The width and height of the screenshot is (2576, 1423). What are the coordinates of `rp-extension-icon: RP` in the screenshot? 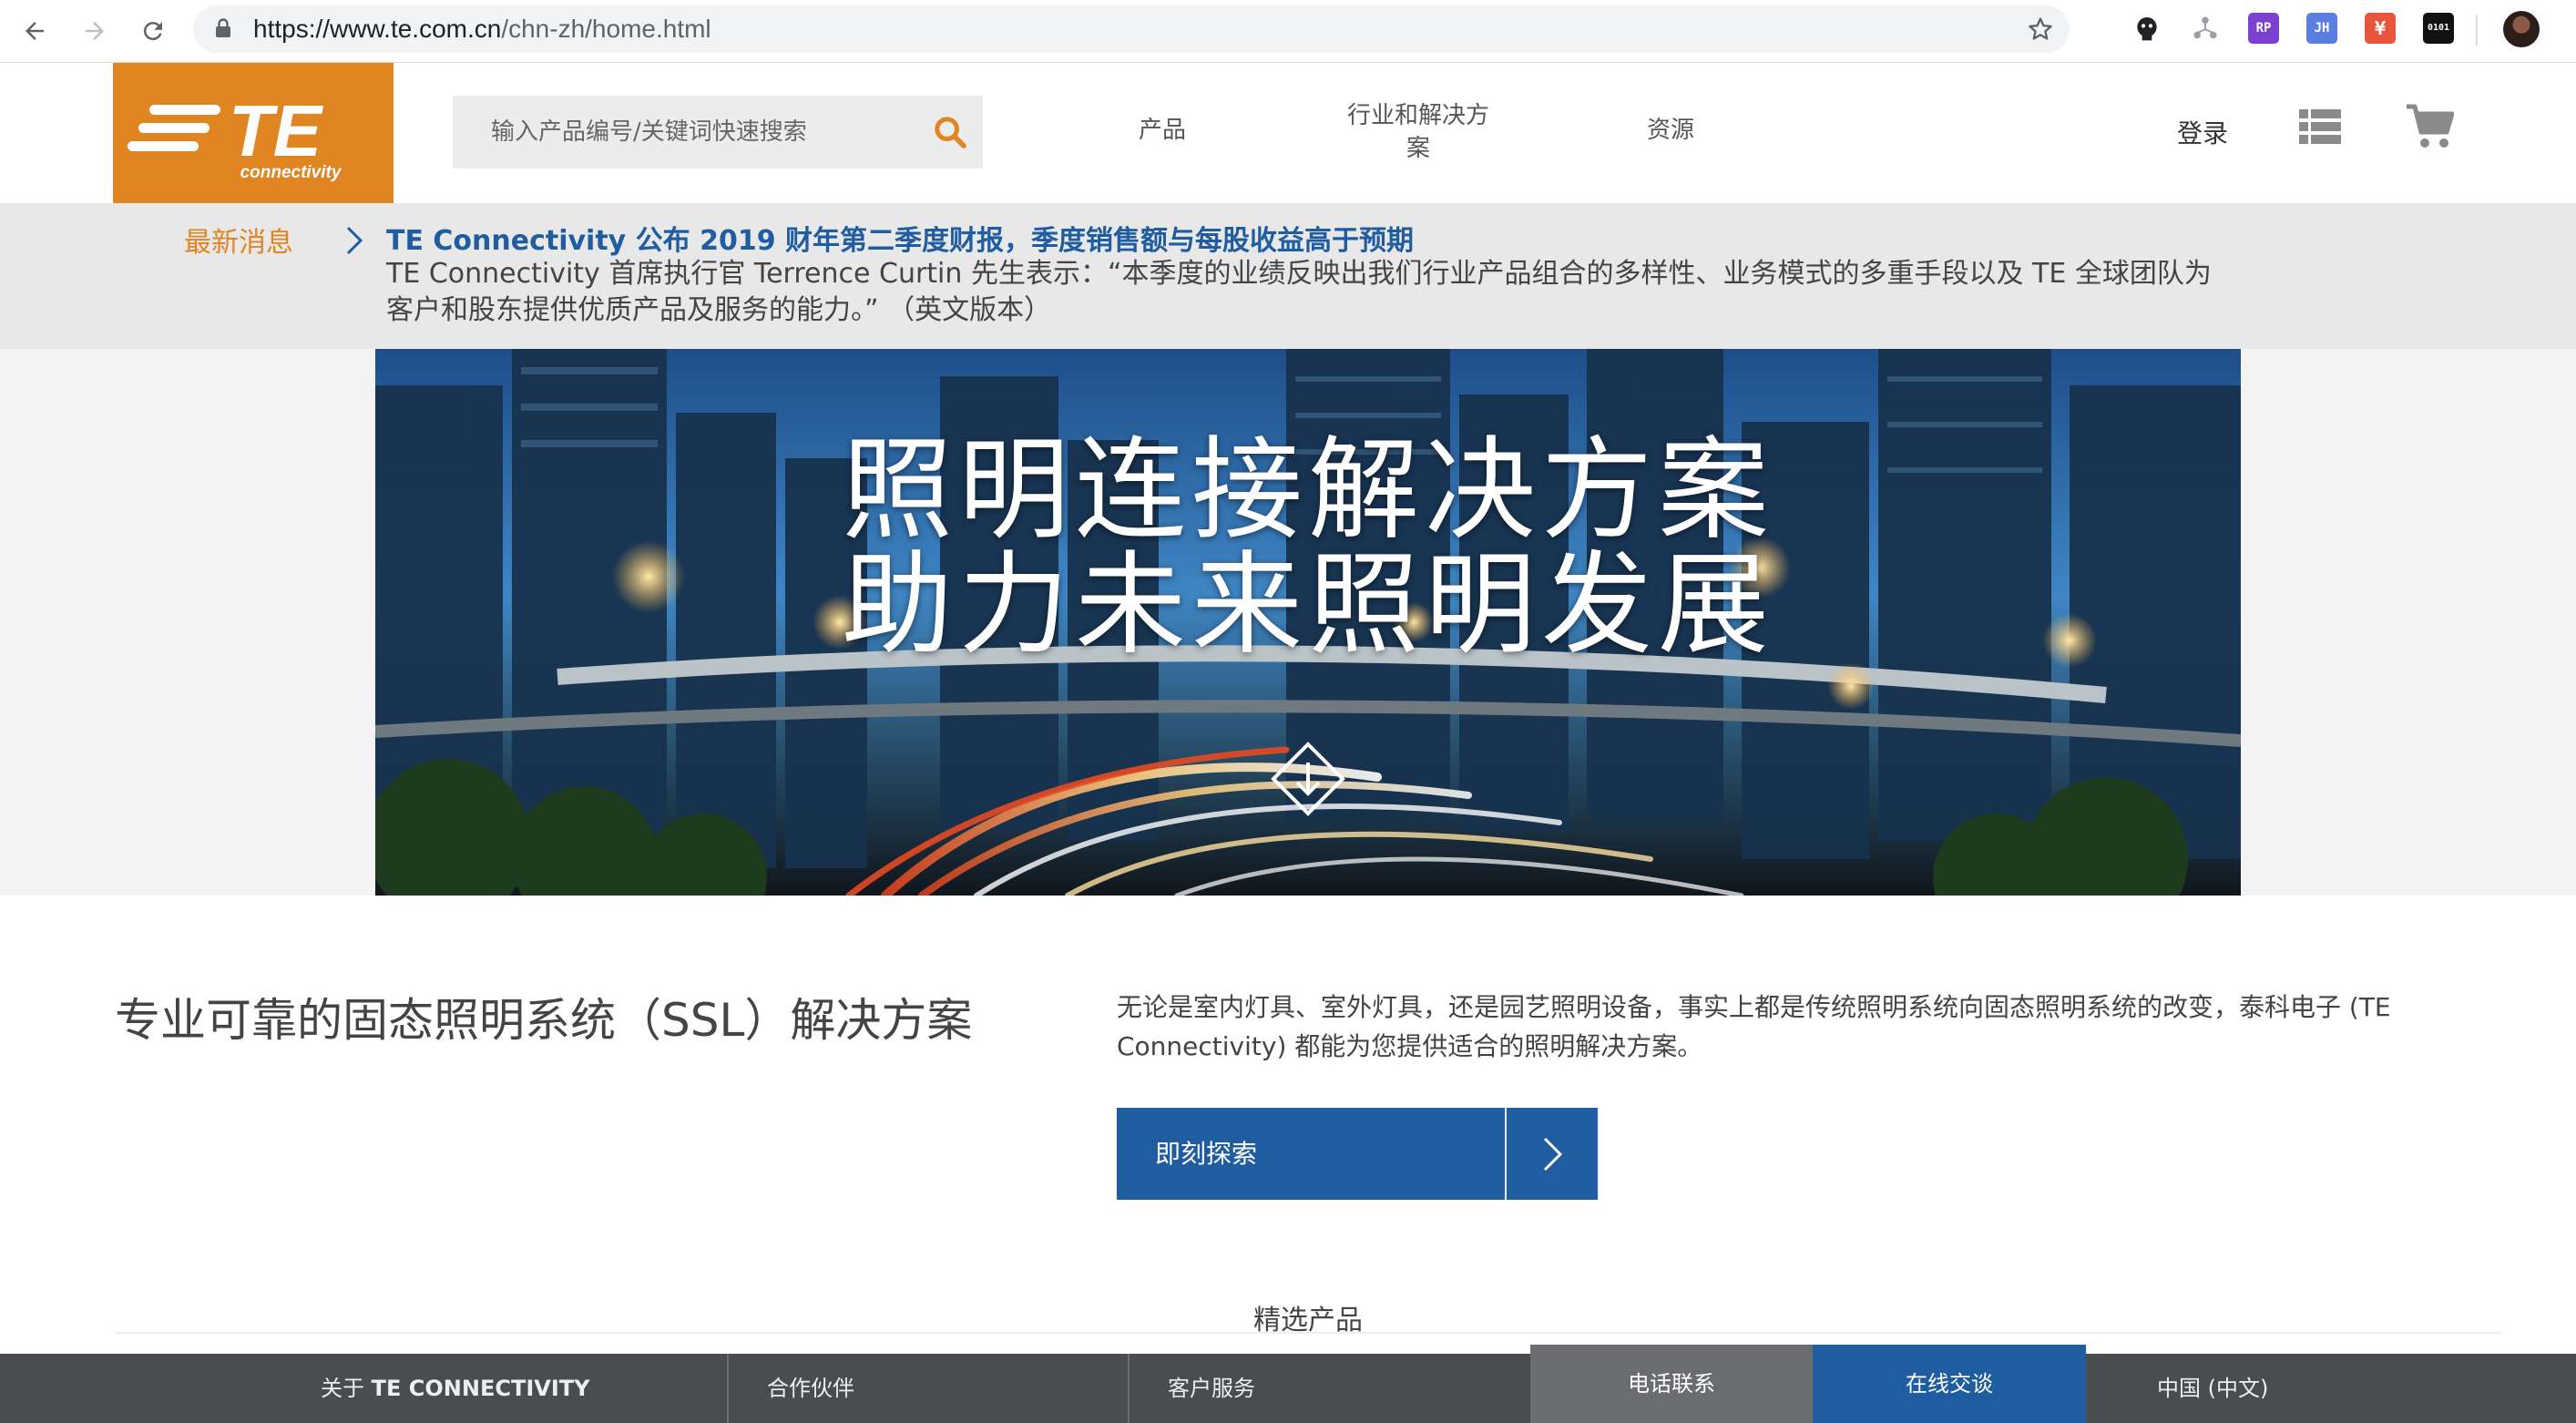 It's located at (2263, 28).